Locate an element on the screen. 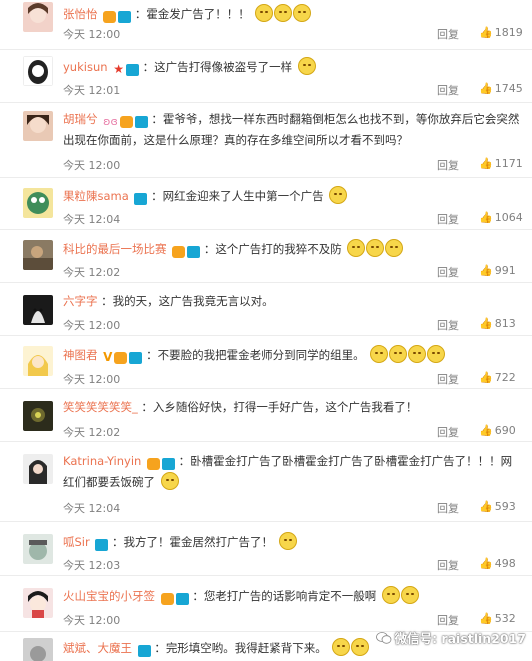 This screenshot has width=532, height=661. like-count: 991 is located at coordinates (505, 270).